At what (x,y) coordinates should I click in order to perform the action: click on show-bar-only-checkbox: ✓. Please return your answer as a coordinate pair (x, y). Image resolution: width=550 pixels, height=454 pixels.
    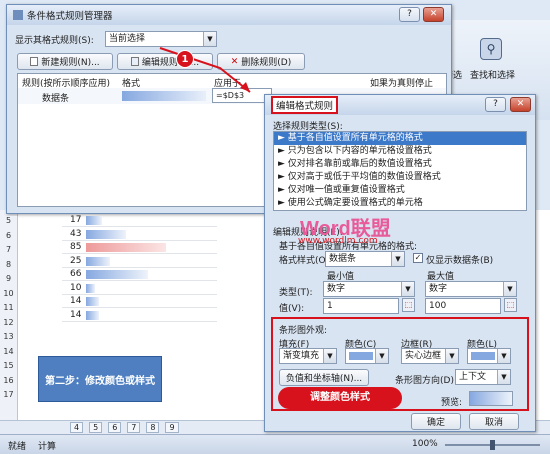
    Looking at the image, I should click on (418, 258).